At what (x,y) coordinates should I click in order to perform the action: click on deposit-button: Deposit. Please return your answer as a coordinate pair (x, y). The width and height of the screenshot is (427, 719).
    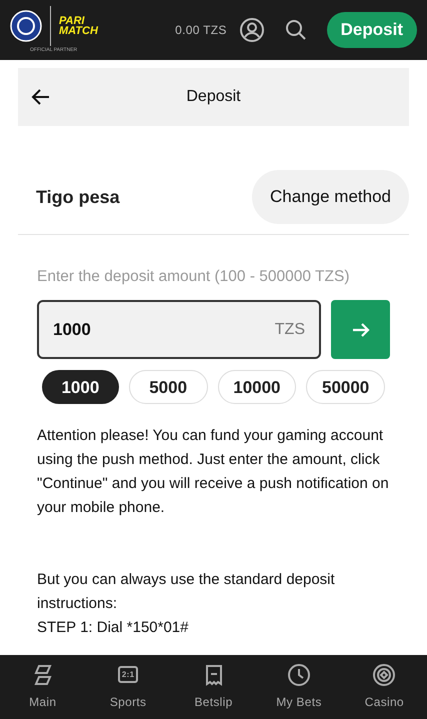
    Looking at the image, I should click on (371, 30).